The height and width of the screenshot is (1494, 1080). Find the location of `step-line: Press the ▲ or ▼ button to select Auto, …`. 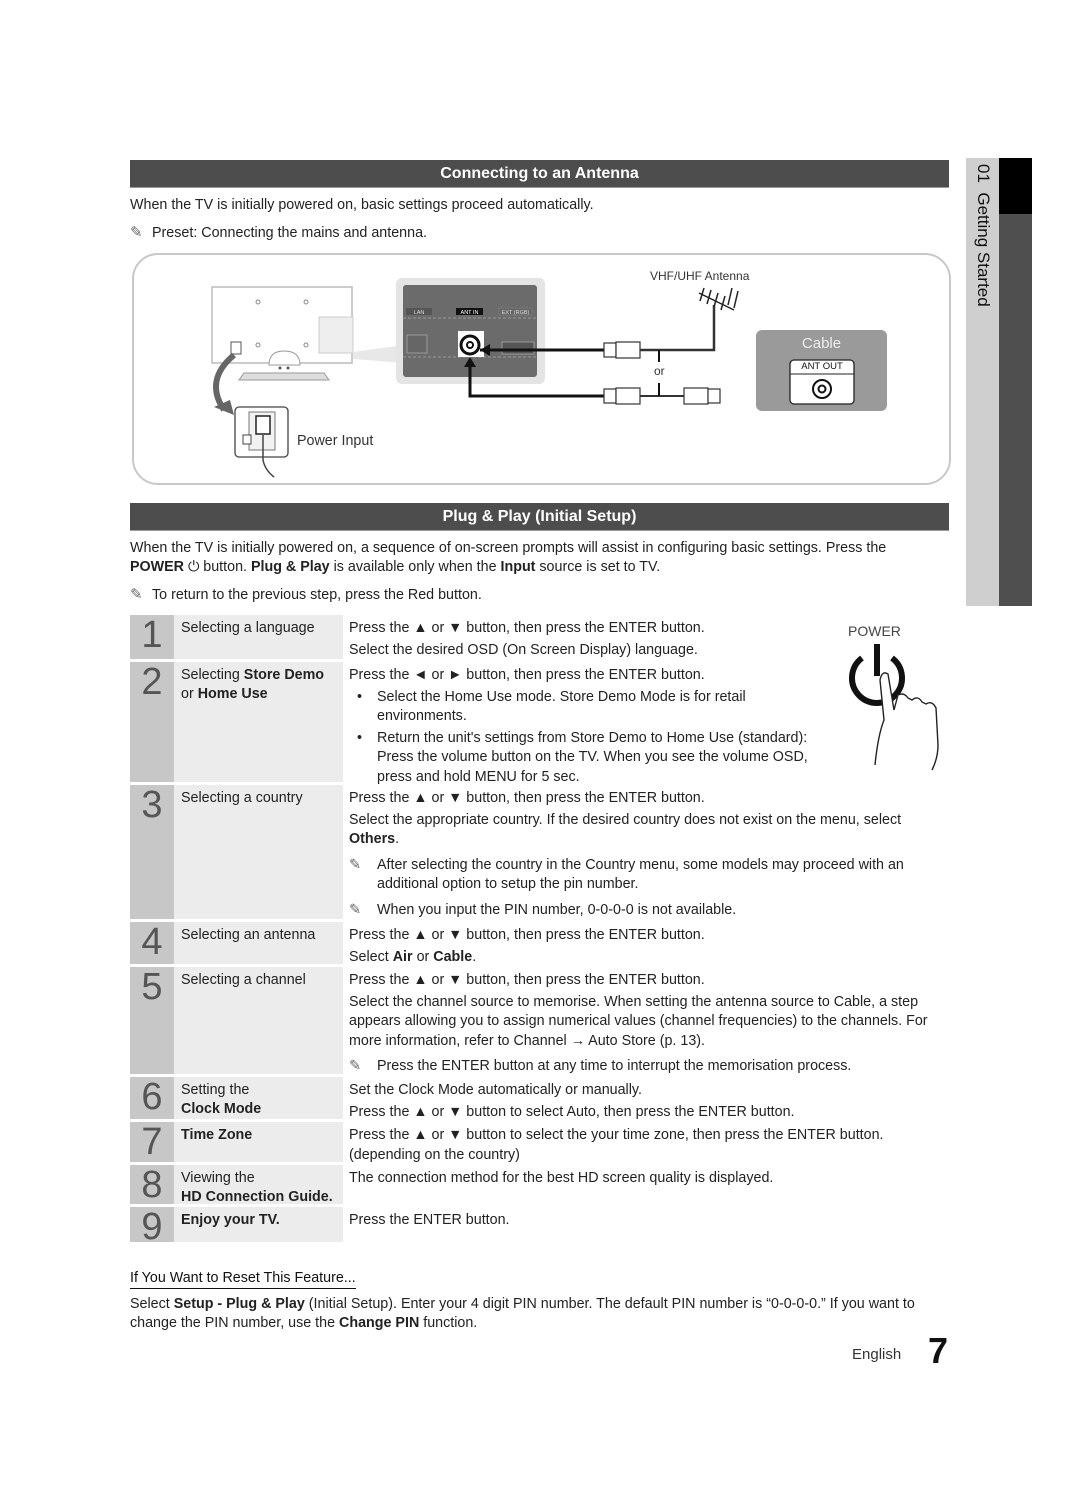

step-line: Press the ▲ or ▼ button to select Auto, … is located at coordinates (572, 1111).